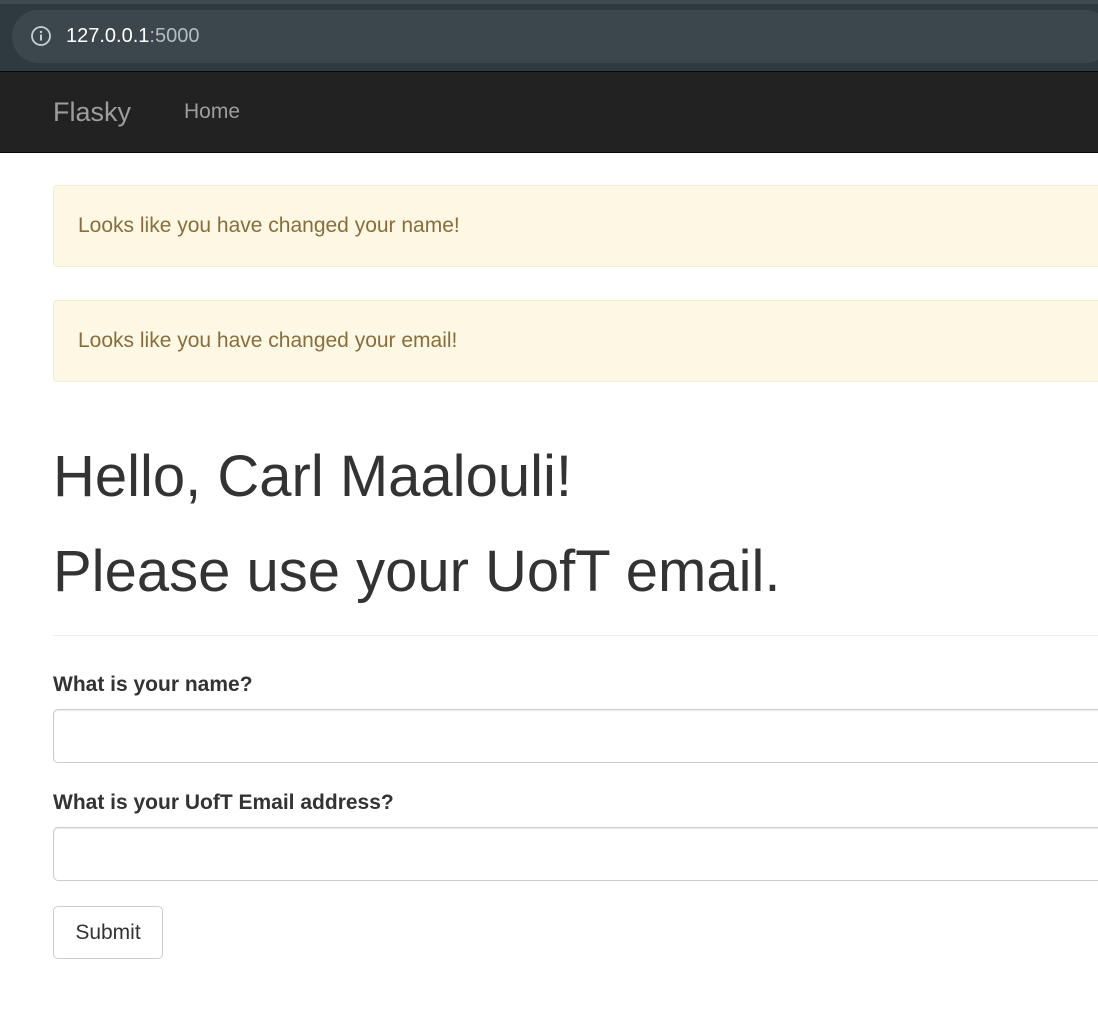 The image size is (1098, 1031). Describe the element at coordinates (153, 684) in the screenshot. I see `name-label: What is your name?` at that location.